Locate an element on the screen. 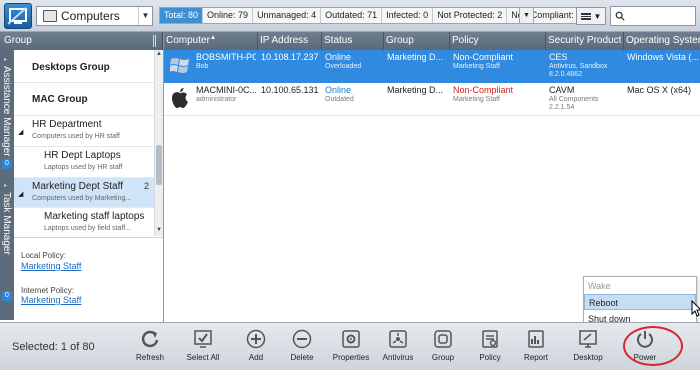  column-header-group: Group is located at coordinates (417, 41).